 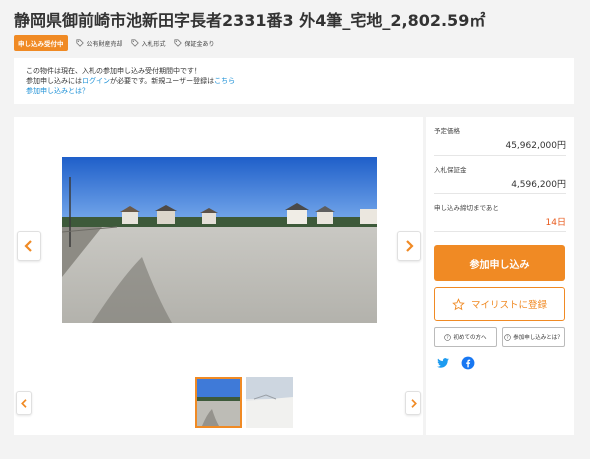 What do you see at coordinates (41, 43) in the screenshot?
I see `status-badge: 申し込み受付中` at bounding box center [41, 43].